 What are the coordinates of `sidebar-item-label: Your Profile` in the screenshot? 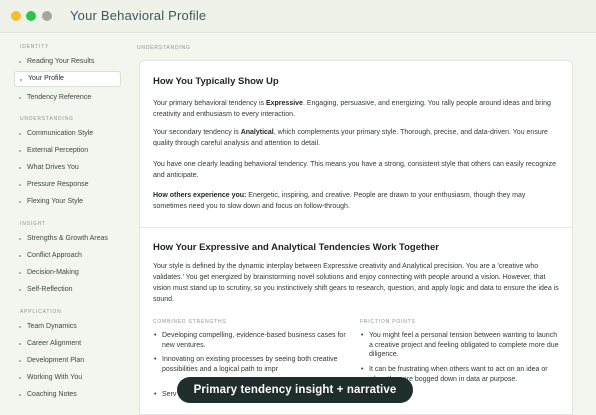 It's located at (46, 78).